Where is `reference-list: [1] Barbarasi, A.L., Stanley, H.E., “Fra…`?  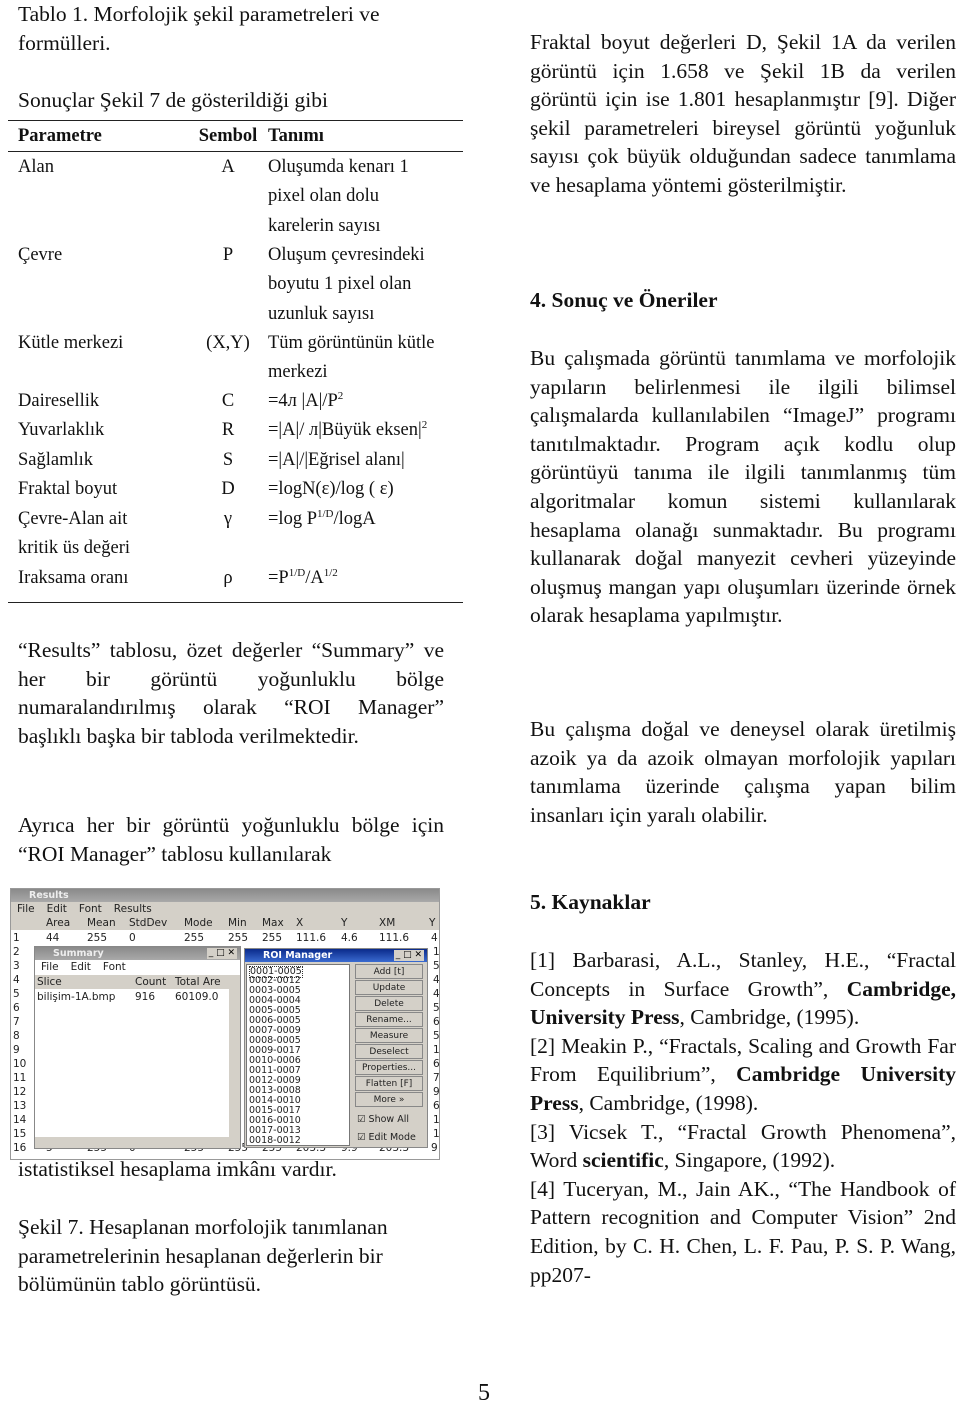 reference-list: [1] Barbarasi, A.L., Stanley, H.E., “Fra… is located at coordinates (743, 1117).